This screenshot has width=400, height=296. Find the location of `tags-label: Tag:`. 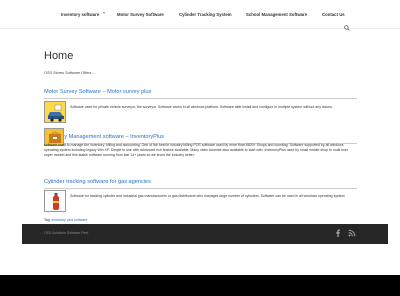

tags-label: Tag: is located at coordinates (47, 220).